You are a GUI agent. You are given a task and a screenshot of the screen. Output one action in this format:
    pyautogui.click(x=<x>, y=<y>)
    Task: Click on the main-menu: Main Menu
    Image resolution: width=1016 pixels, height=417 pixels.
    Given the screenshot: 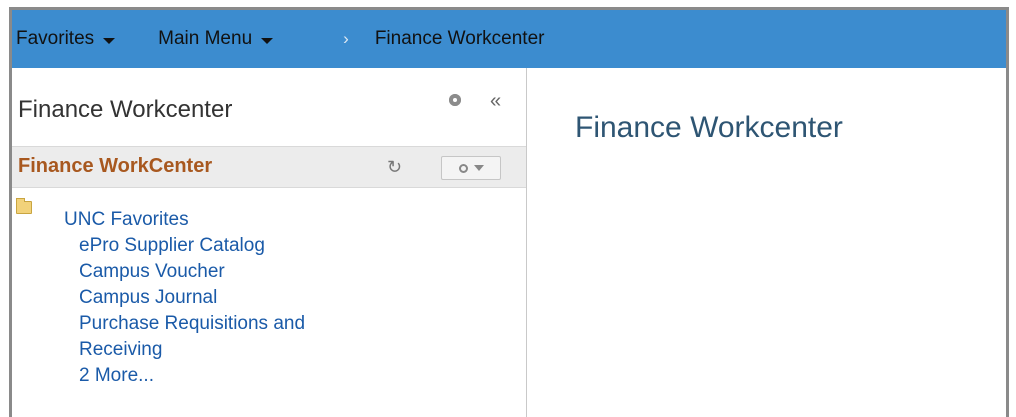 What is the action you would take?
    pyautogui.click(x=216, y=39)
    